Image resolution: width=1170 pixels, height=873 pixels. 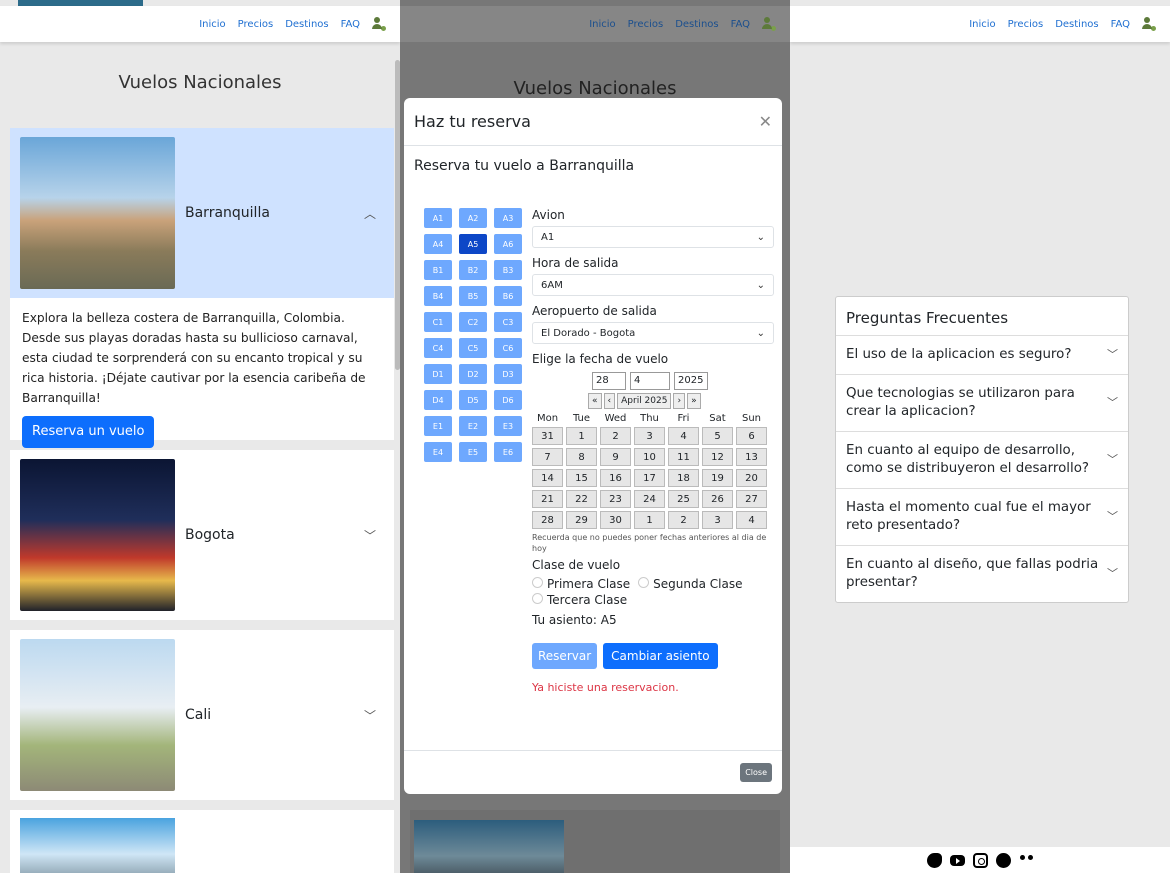 I want to click on seat-E1: E1, so click(x=438, y=426).